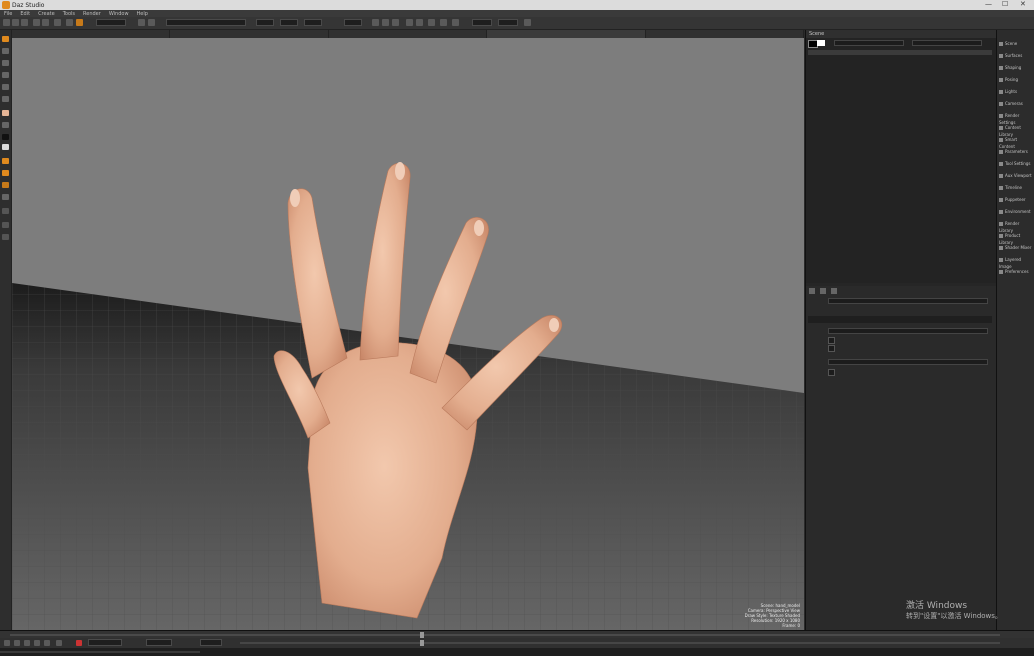 The height and width of the screenshot is (656, 1034). What do you see at coordinates (59, 643) in the screenshot?
I see `loop-icon` at bounding box center [59, 643].